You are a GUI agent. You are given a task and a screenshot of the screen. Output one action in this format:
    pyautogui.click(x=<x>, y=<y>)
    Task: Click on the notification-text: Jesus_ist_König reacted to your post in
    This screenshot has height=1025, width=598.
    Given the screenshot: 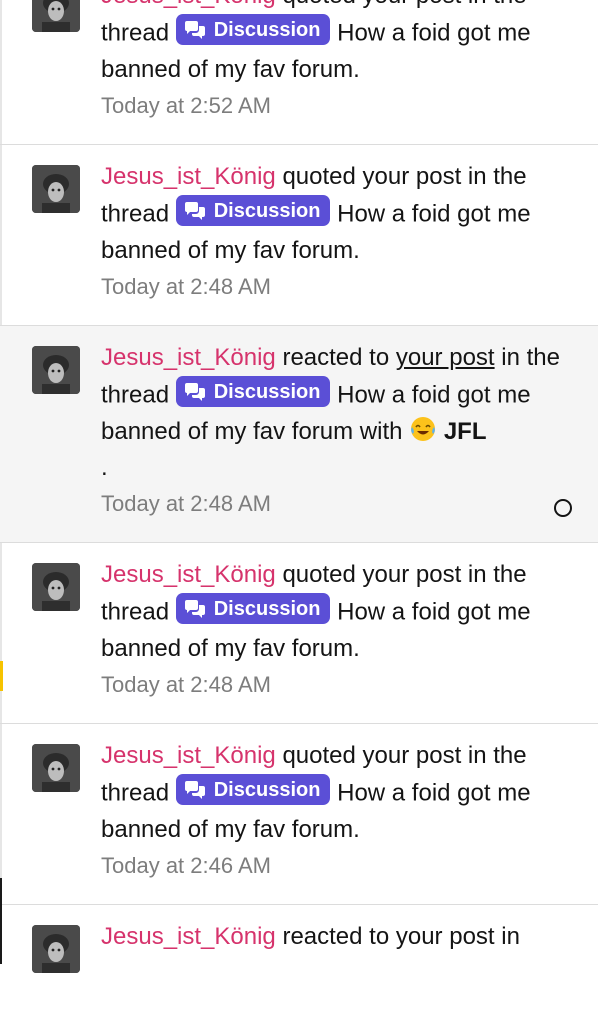 What is the action you would take?
    pyautogui.click(x=340, y=937)
    